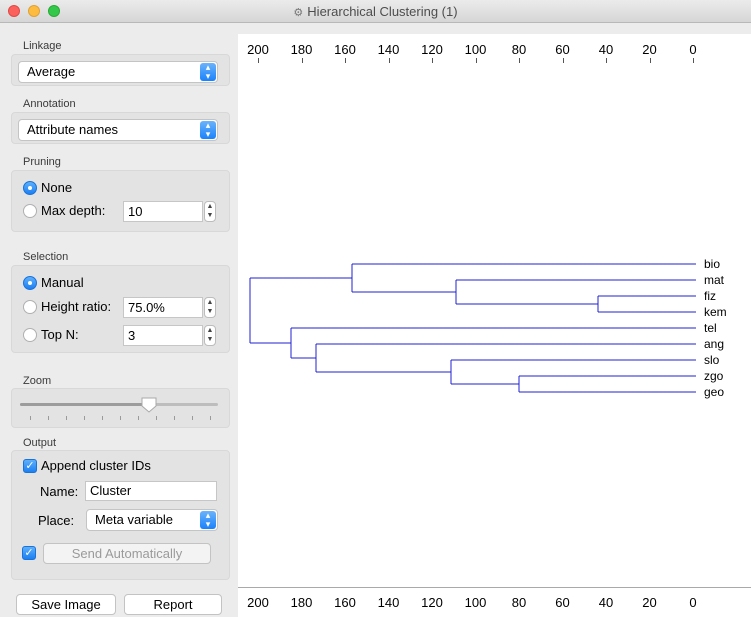 This screenshot has width=751, height=617. What do you see at coordinates (96, 465) in the screenshot?
I see `append-cluster-ids-label: Append cluster IDs` at bounding box center [96, 465].